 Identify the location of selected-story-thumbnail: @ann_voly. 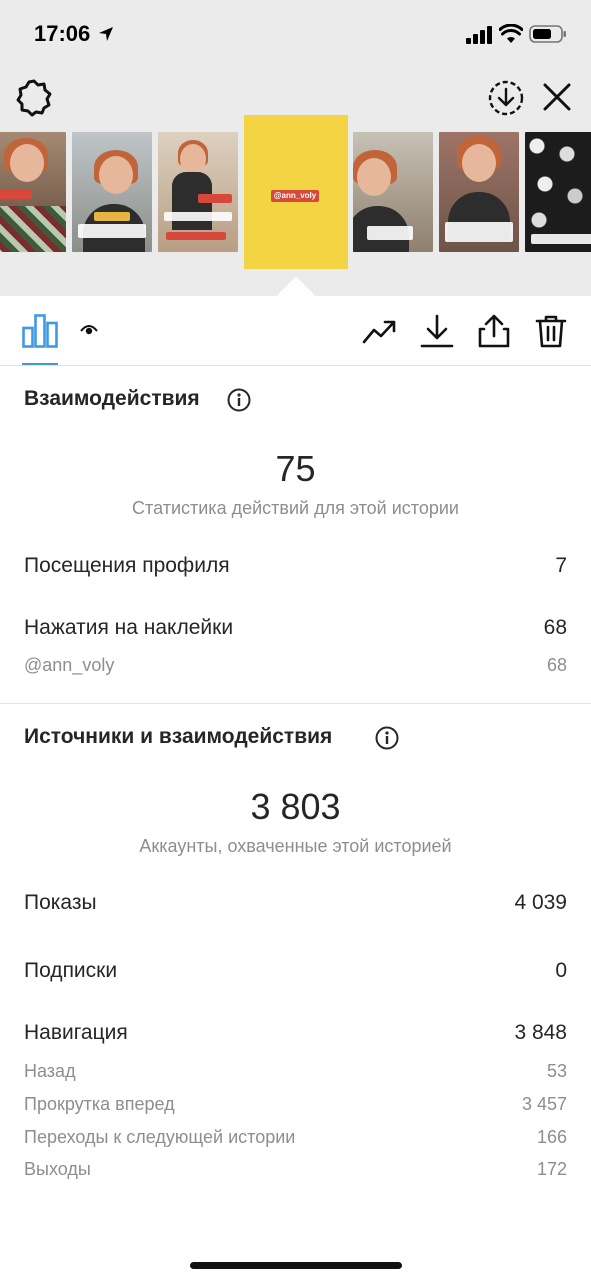
(296, 192).